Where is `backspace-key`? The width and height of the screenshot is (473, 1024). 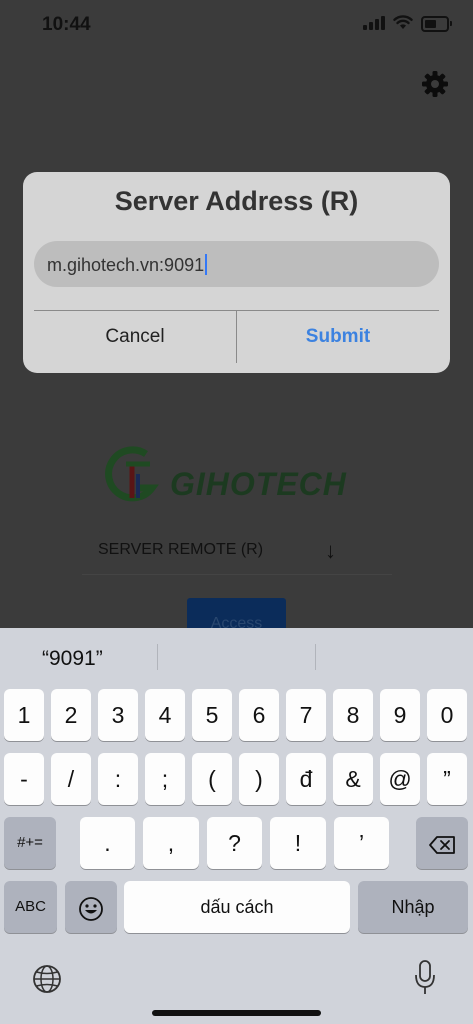 backspace-key is located at coordinates (442, 843).